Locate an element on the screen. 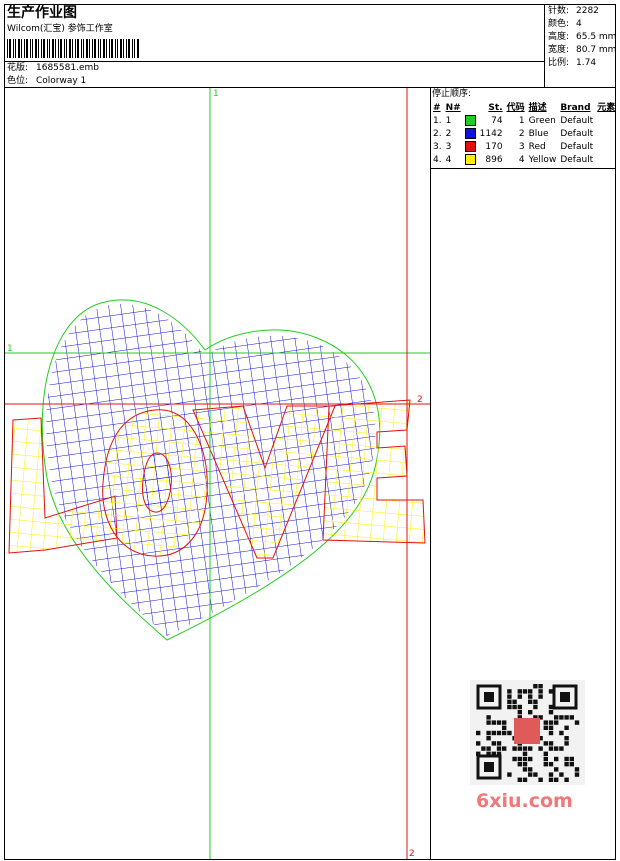  row-stitches: 896 is located at coordinates (494, 159).